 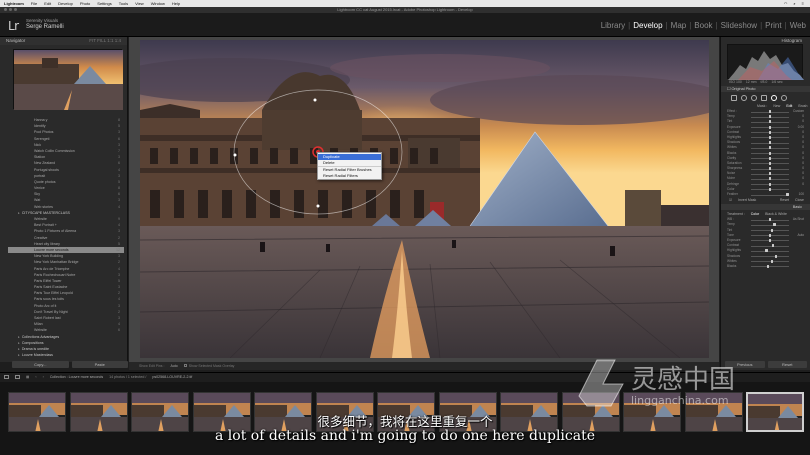 I want to click on module-library: Library, so click(x=613, y=25).